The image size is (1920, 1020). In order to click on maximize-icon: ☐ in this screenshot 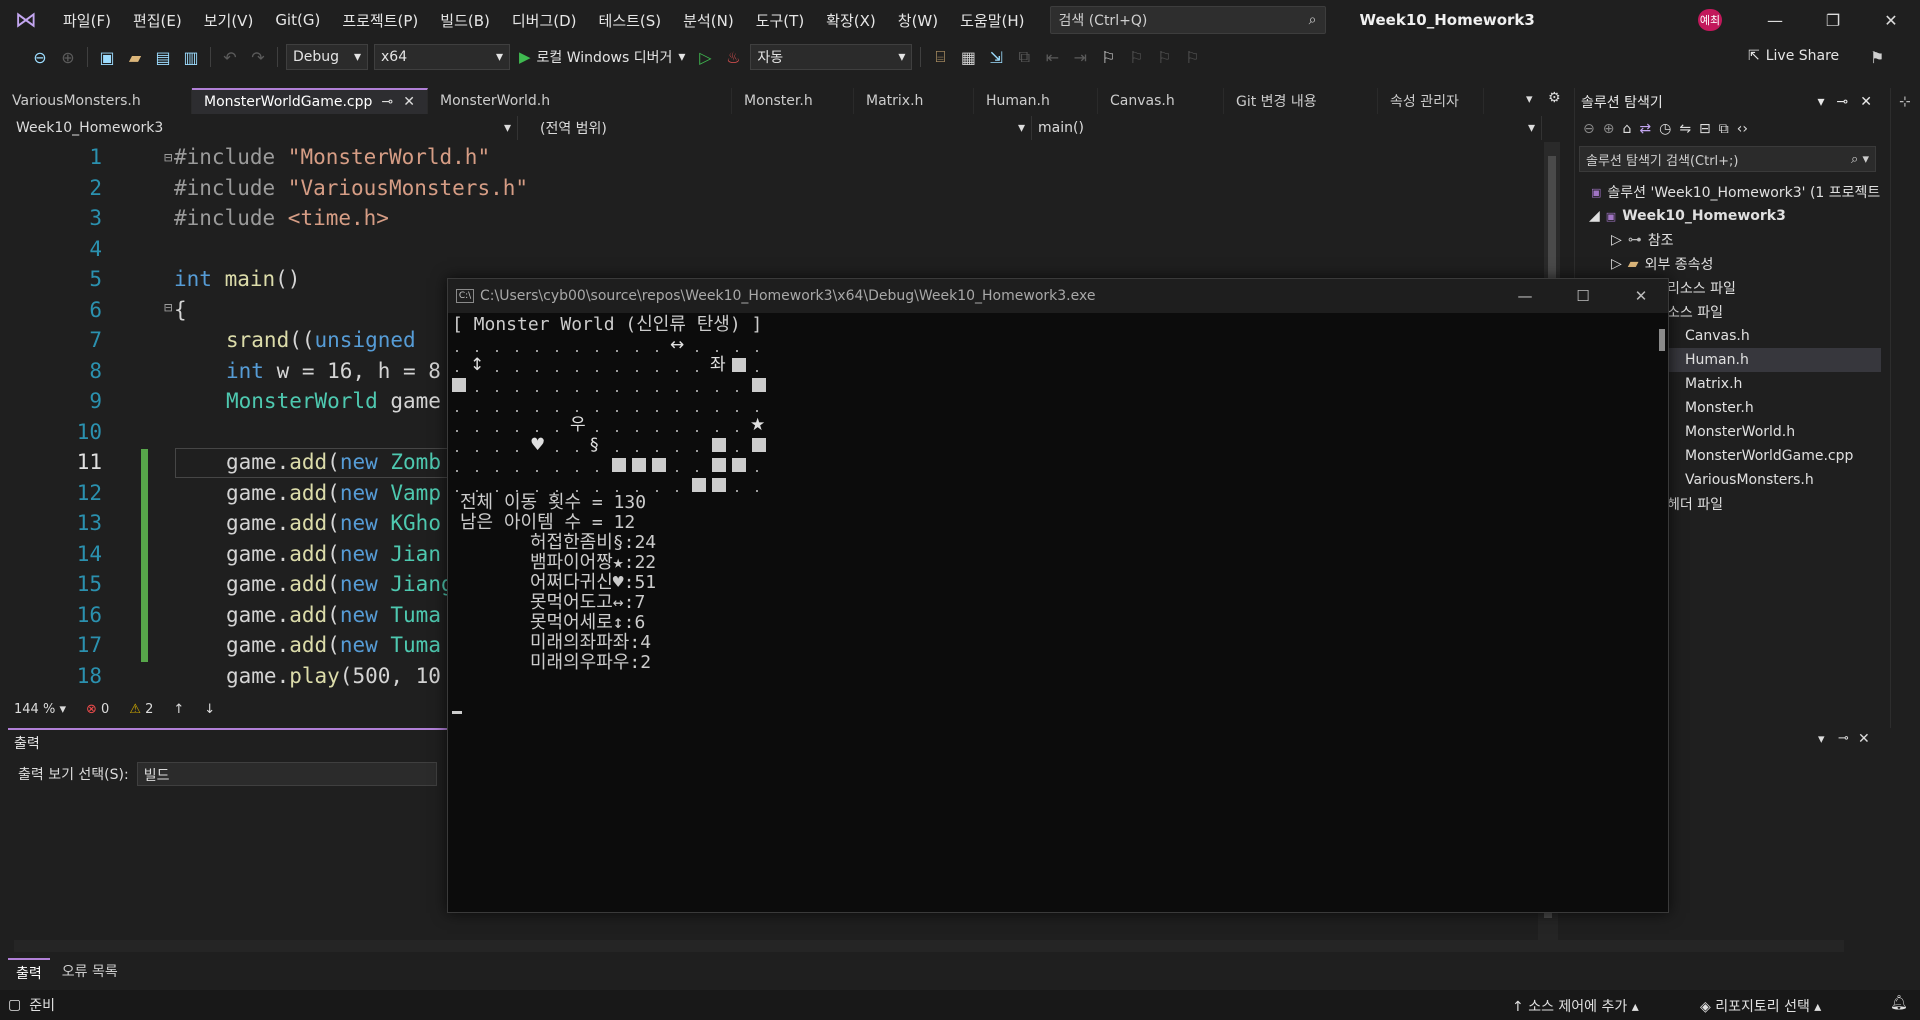, I will do `click(1583, 296)`.